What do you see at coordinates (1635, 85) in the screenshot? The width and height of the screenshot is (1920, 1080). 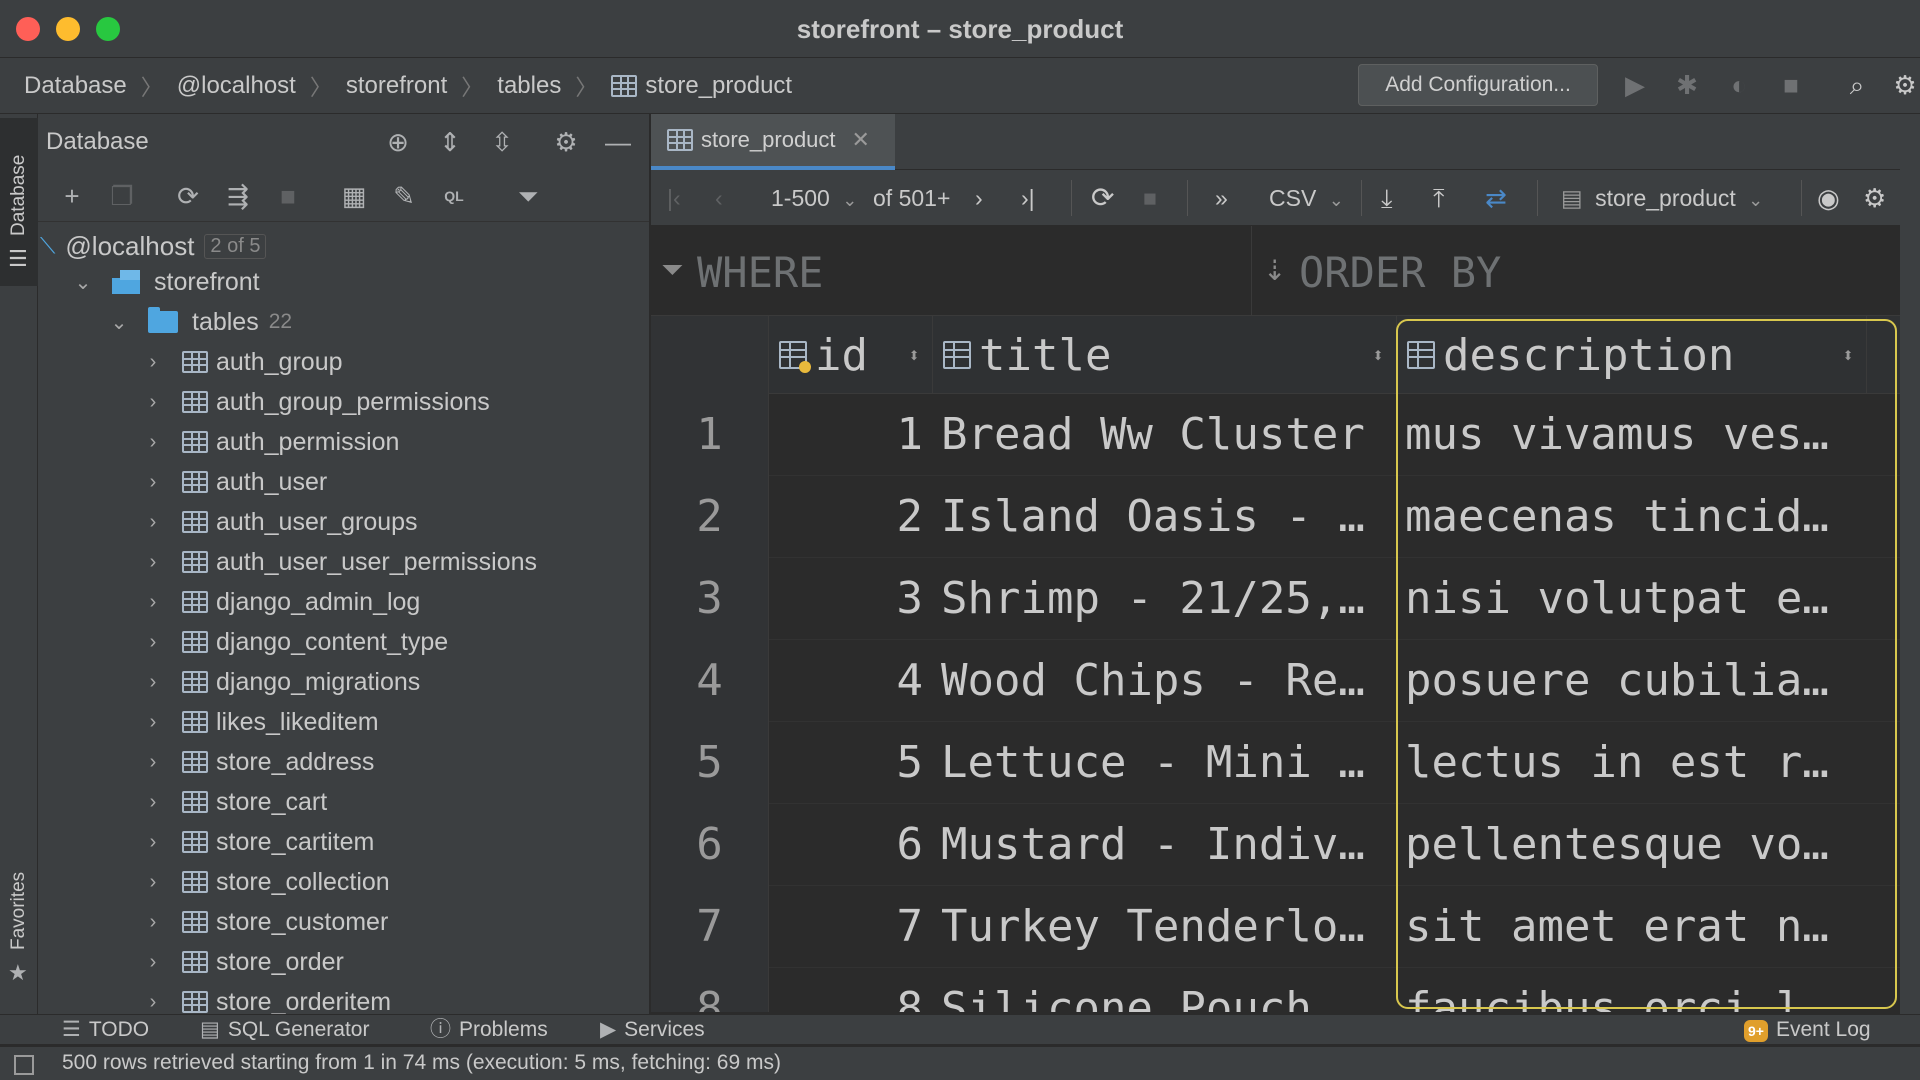 I see `run-icon: ▶` at bounding box center [1635, 85].